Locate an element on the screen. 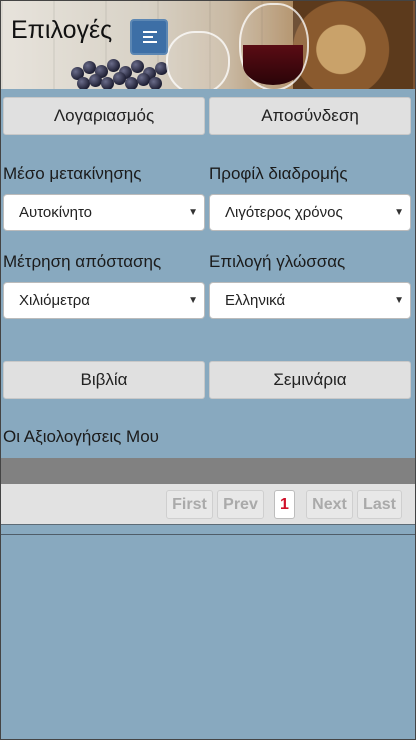 The image size is (416, 740). transport-label: Μέσο μετακίνησης is located at coordinates (72, 173).